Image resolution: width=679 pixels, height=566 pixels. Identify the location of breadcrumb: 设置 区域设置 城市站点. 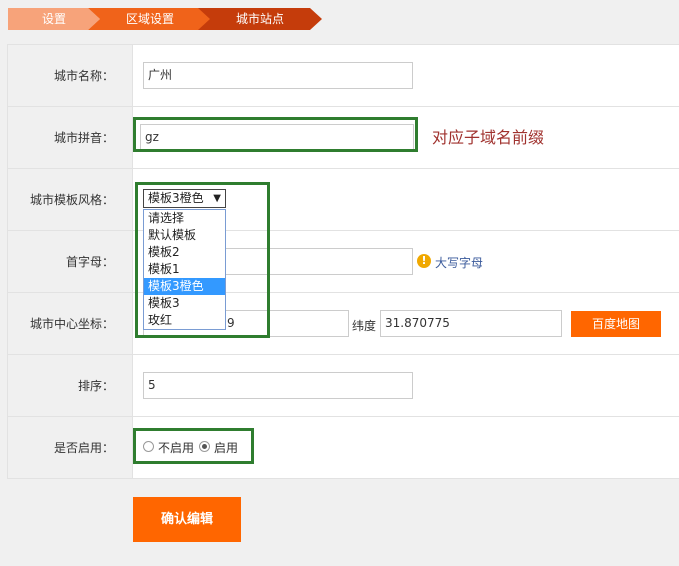
(168, 19).